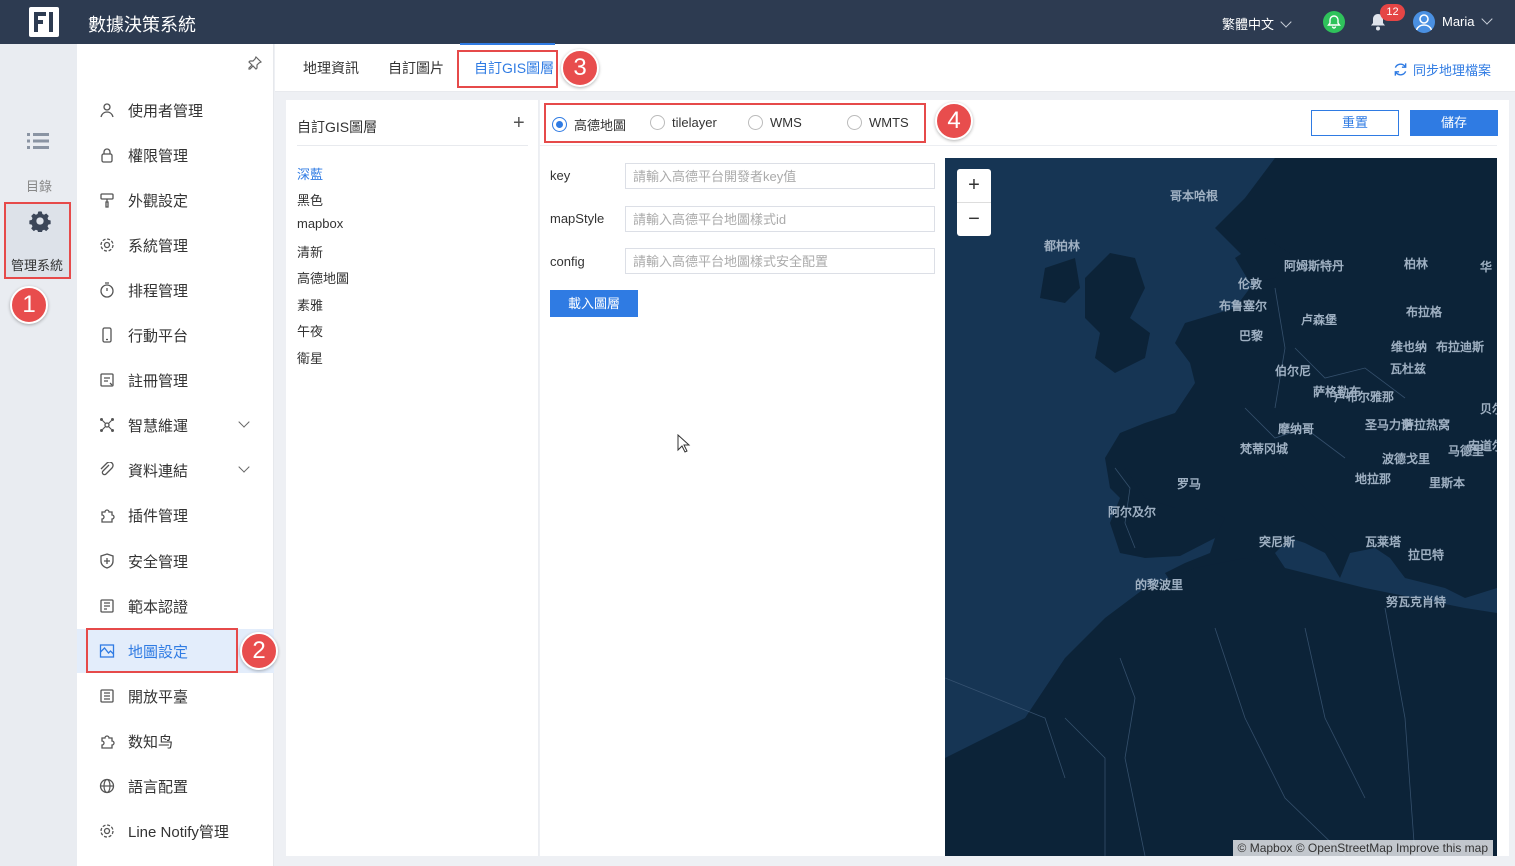  Describe the element at coordinates (107, 200) in the screenshot. I see `brush-icon` at that location.